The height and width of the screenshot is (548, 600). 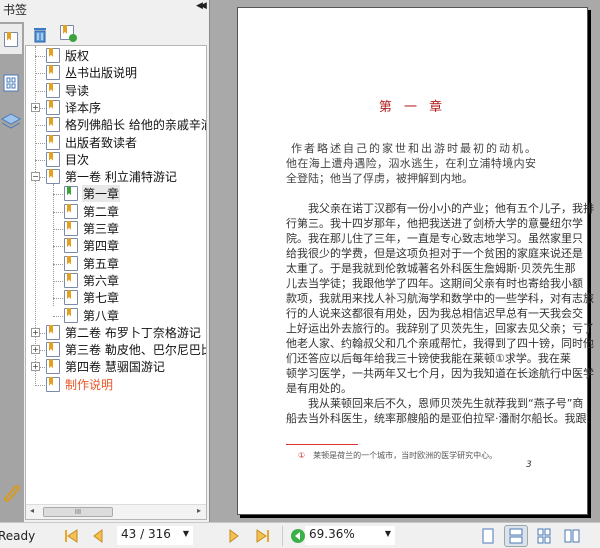 What do you see at coordinates (101, 142) in the screenshot?
I see `bookmark-label: 出版者致读者` at bounding box center [101, 142].